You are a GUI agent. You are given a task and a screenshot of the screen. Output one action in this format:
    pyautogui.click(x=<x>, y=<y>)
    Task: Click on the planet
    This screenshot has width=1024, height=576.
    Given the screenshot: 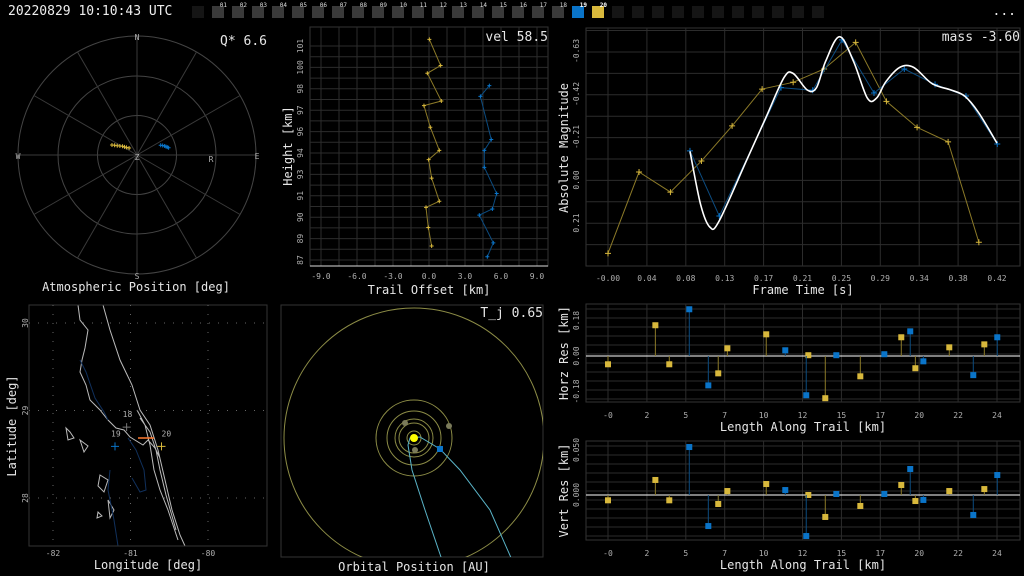 What is the action you would take?
    pyautogui.click(x=405, y=423)
    